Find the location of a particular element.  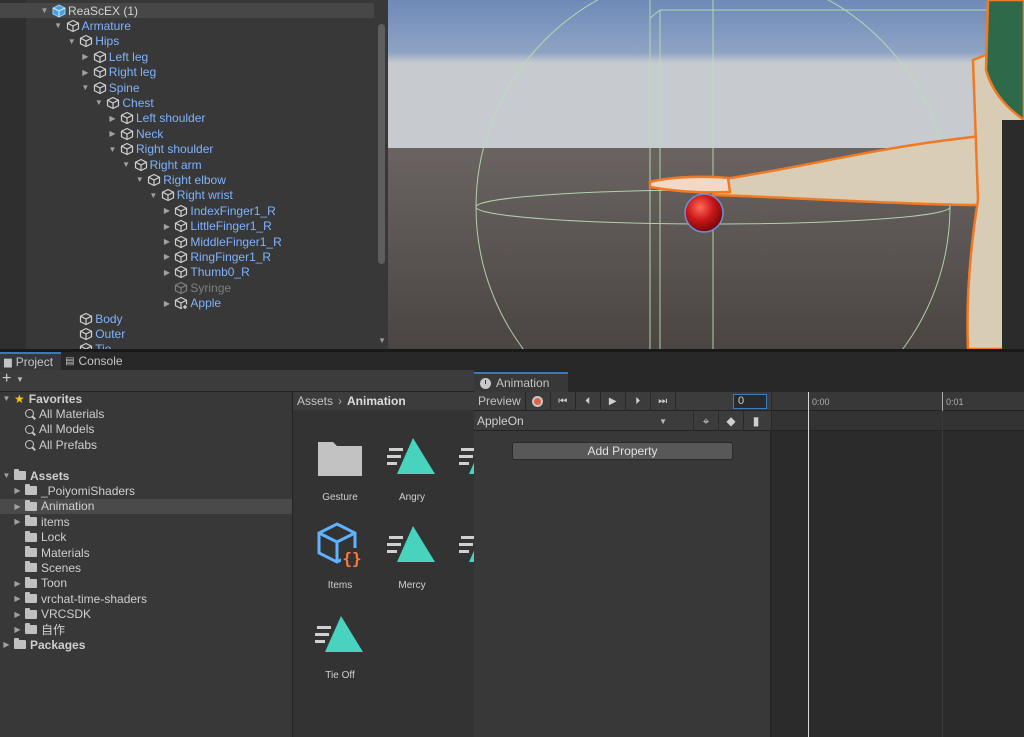

prev-key-button: ⏴ is located at coordinates (588, 401).